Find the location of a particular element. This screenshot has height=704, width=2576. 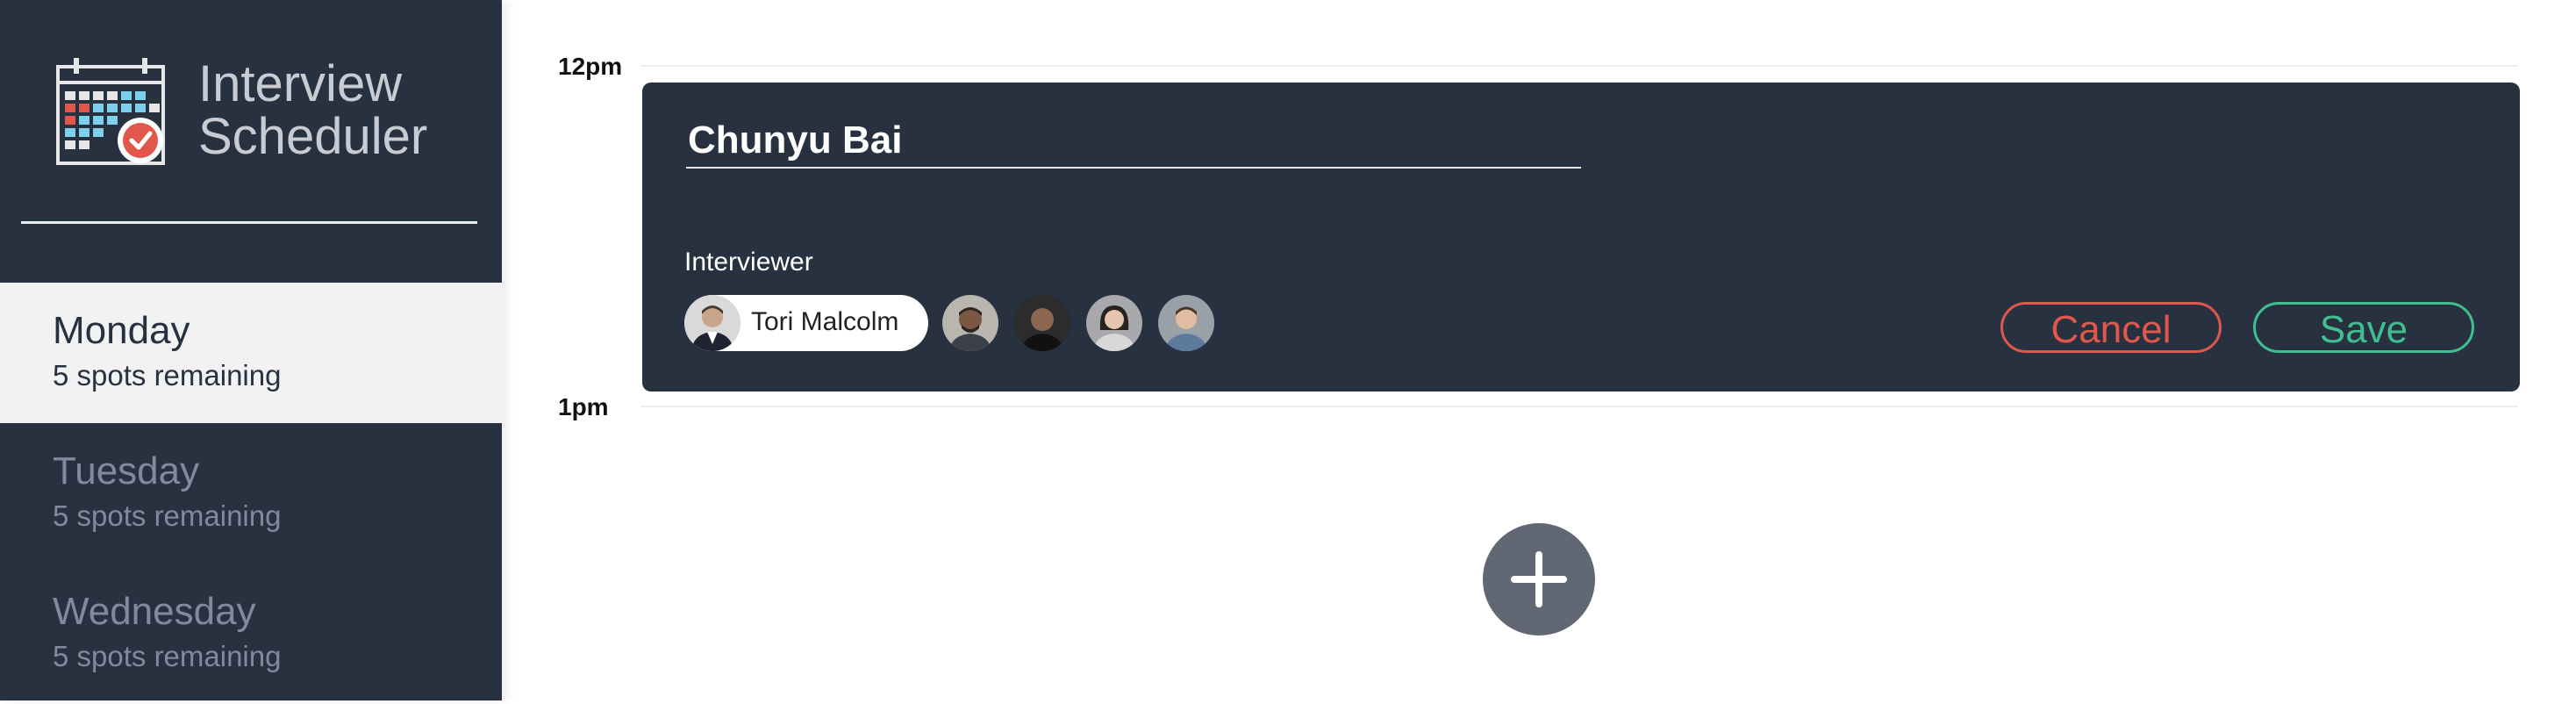

interviewer-label: Interviewer is located at coordinates (748, 262).